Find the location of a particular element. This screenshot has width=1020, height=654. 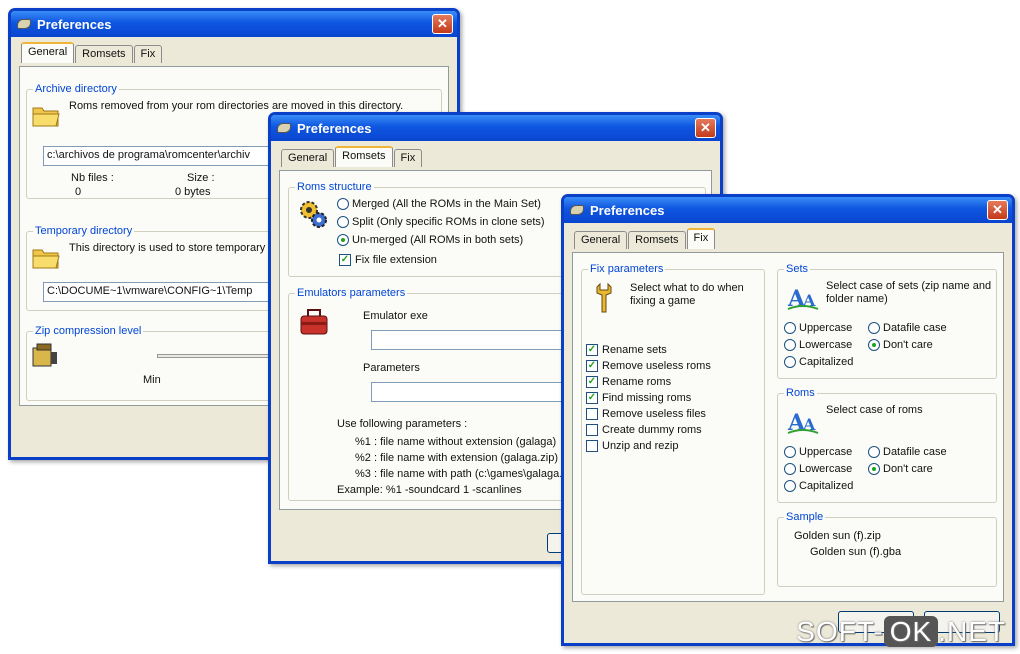

parameters-label: Parameters is located at coordinates (391, 368).